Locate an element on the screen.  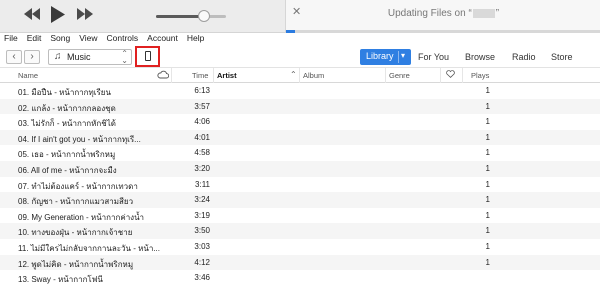
fast-forward-icon is located at coordinates (85, 14).